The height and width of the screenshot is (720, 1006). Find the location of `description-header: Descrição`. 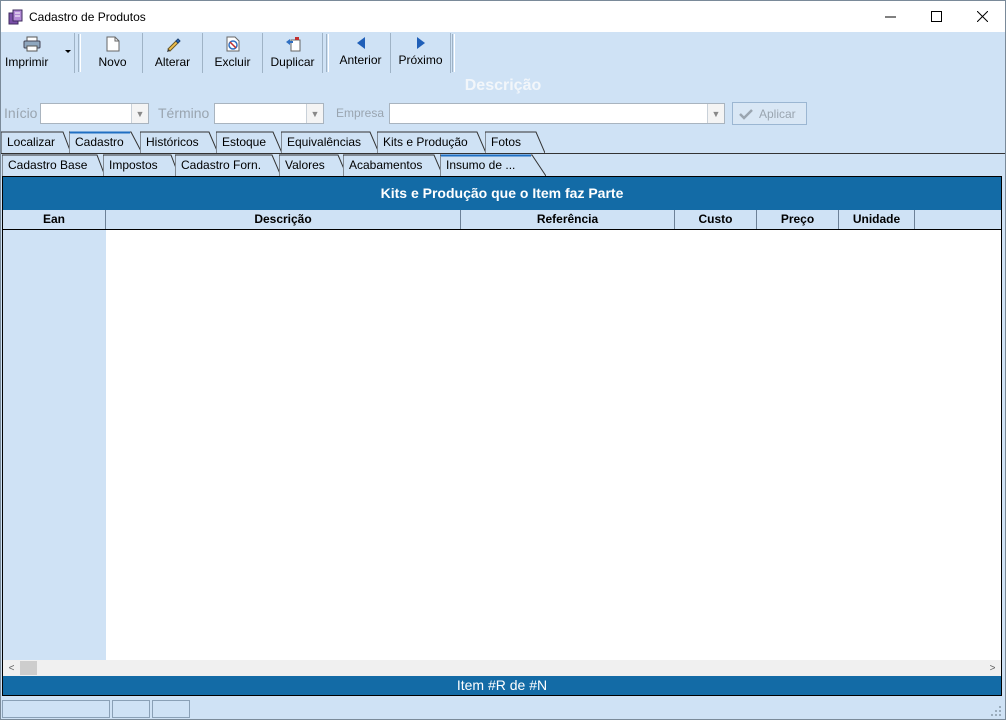

description-header: Descrição is located at coordinates (503, 85).